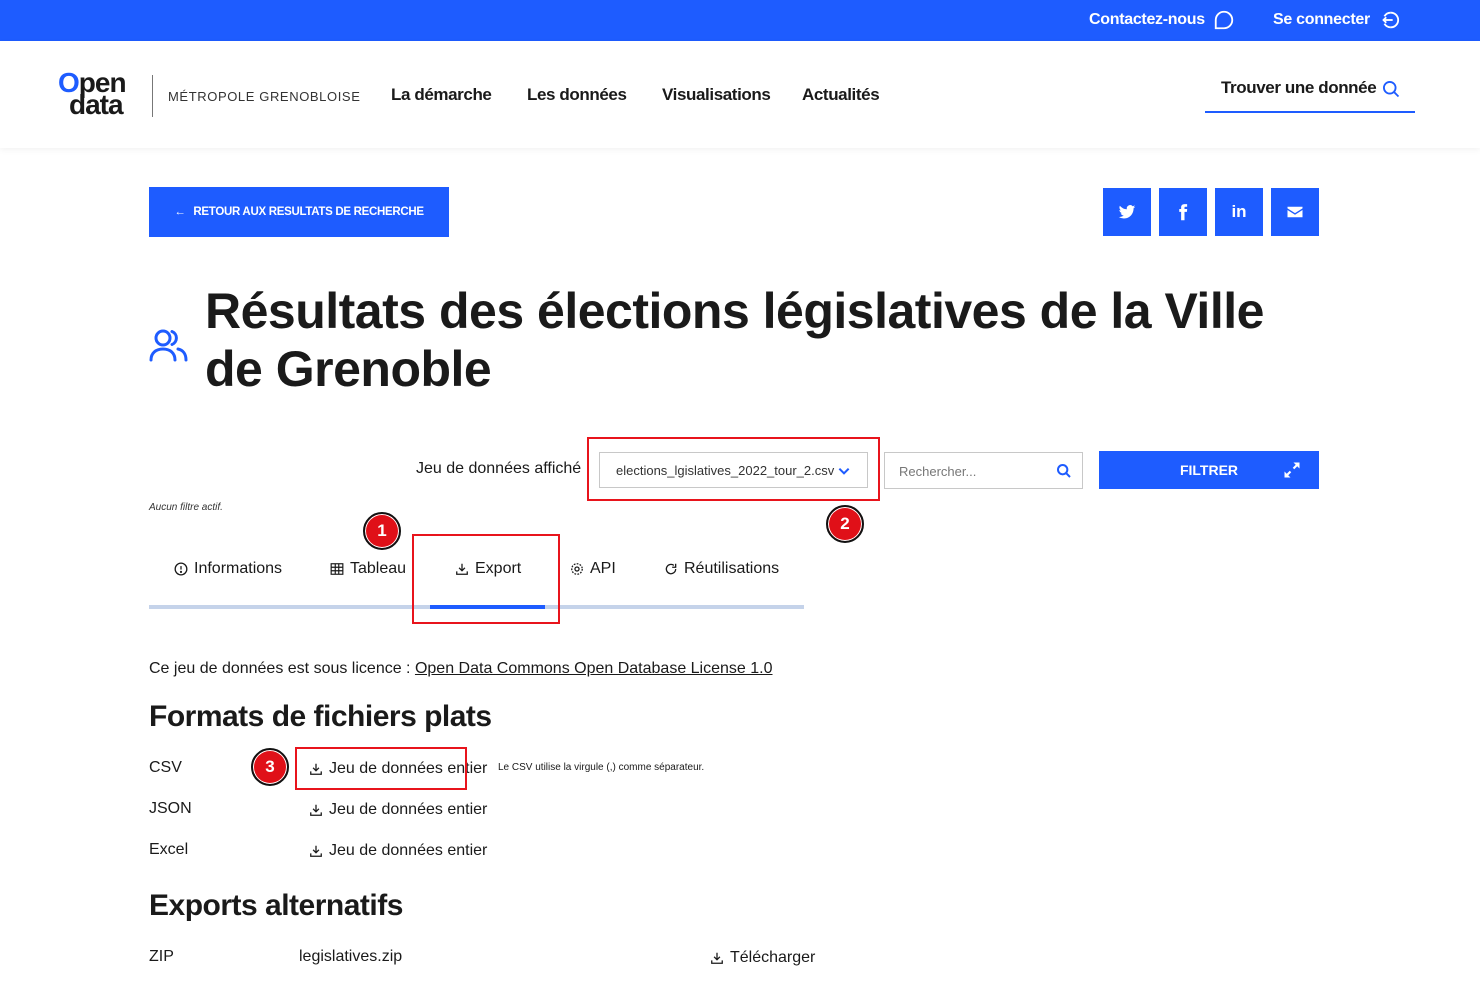  I want to click on annotation-box-csv-download, so click(381, 768).